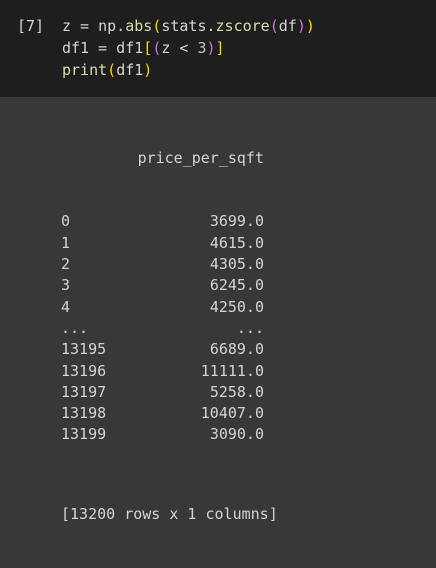 The height and width of the screenshot is (568, 436). What do you see at coordinates (66, 306) in the screenshot?
I see `row-index: 4` at bounding box center [66, 306].